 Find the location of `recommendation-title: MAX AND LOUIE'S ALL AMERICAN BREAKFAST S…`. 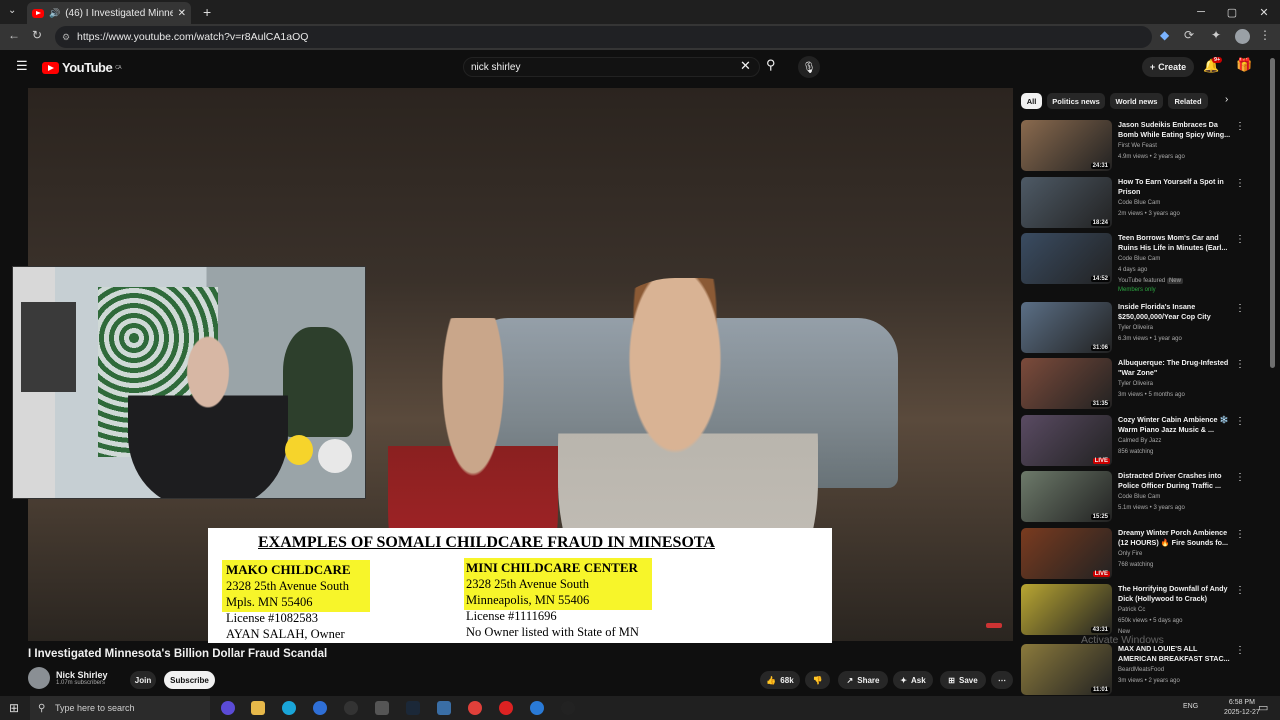

recommendation-title: MAX AND LOUIE'S ALL AMERICAN BREAKFAST S… is located at coordinates (1177, 654).